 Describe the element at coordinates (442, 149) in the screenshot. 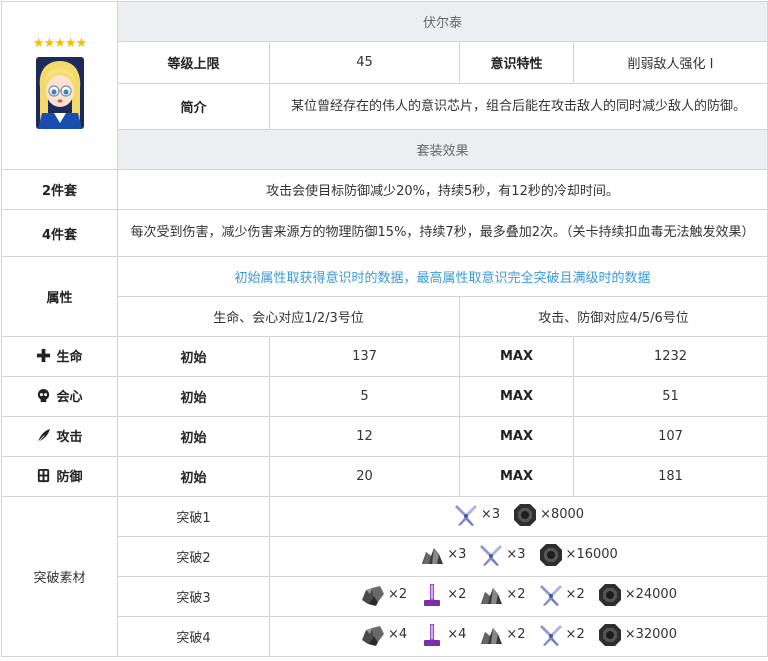

I see `set-effects-header: 套装效果` at that location.